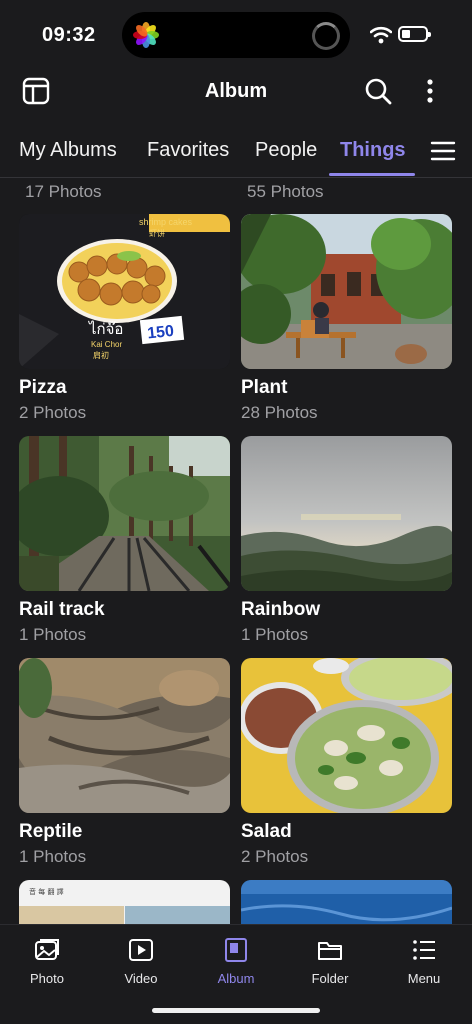  Describe the element at coordinates (378, 91) in the screenshot. I see `search-icon` at that location.